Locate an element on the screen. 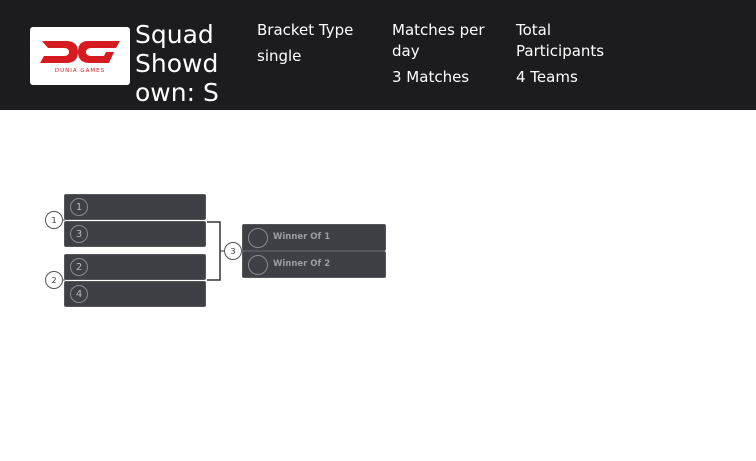 The width and height of the screenshot is (756, 461). match-number-badge: 2 is located at coordinates (54, 280).